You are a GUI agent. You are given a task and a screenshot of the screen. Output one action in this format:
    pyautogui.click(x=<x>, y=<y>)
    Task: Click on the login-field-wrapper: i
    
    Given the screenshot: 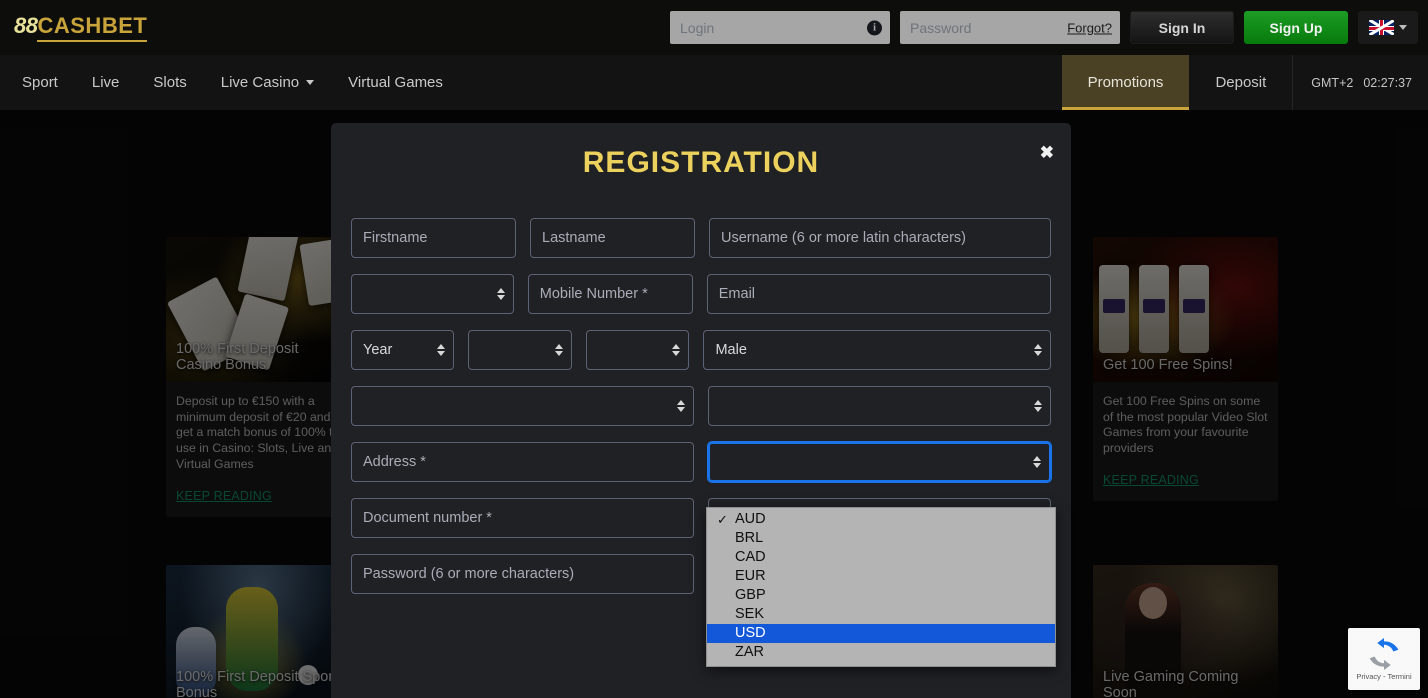 What is the action you would take?
    pyautogui.click(x=780, y=27)
    